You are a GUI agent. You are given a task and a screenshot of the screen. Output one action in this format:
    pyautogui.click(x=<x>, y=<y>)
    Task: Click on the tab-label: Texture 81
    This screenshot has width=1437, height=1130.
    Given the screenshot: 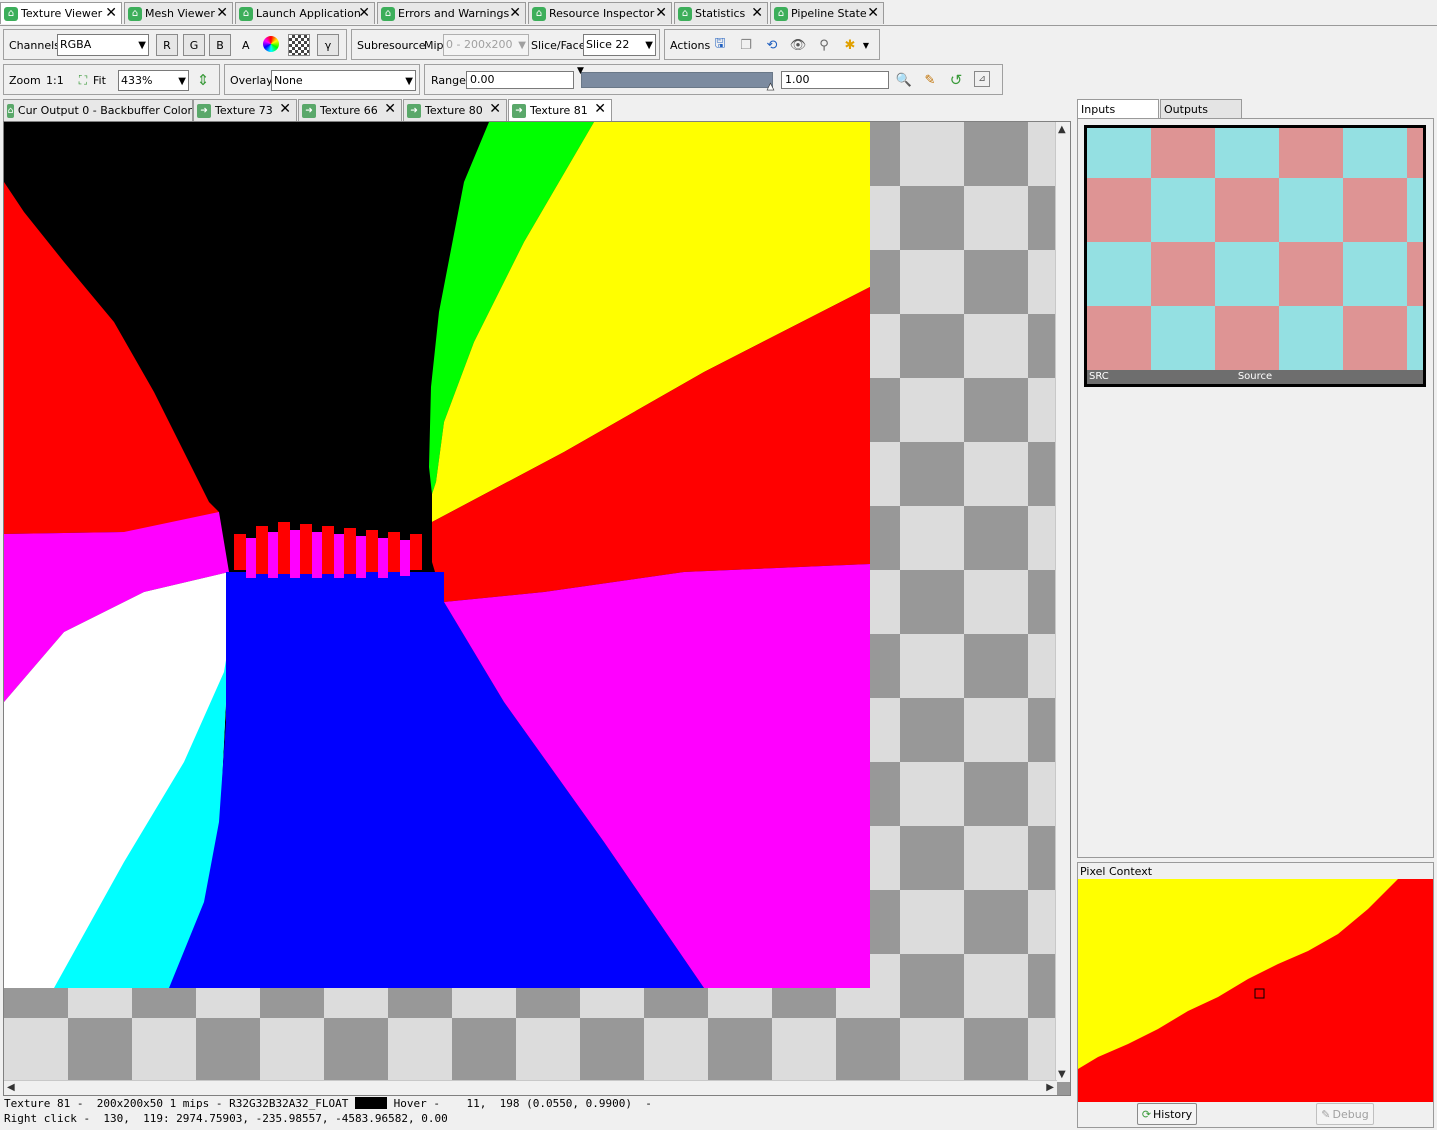 What is the action you would take?
    pyautogui.click(x=559, y=110)
    